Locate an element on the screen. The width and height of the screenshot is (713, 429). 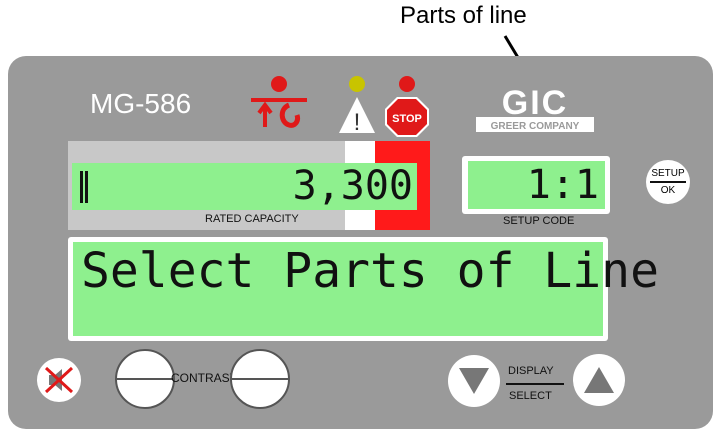
display-down-button is located at coordinates (474, 381).